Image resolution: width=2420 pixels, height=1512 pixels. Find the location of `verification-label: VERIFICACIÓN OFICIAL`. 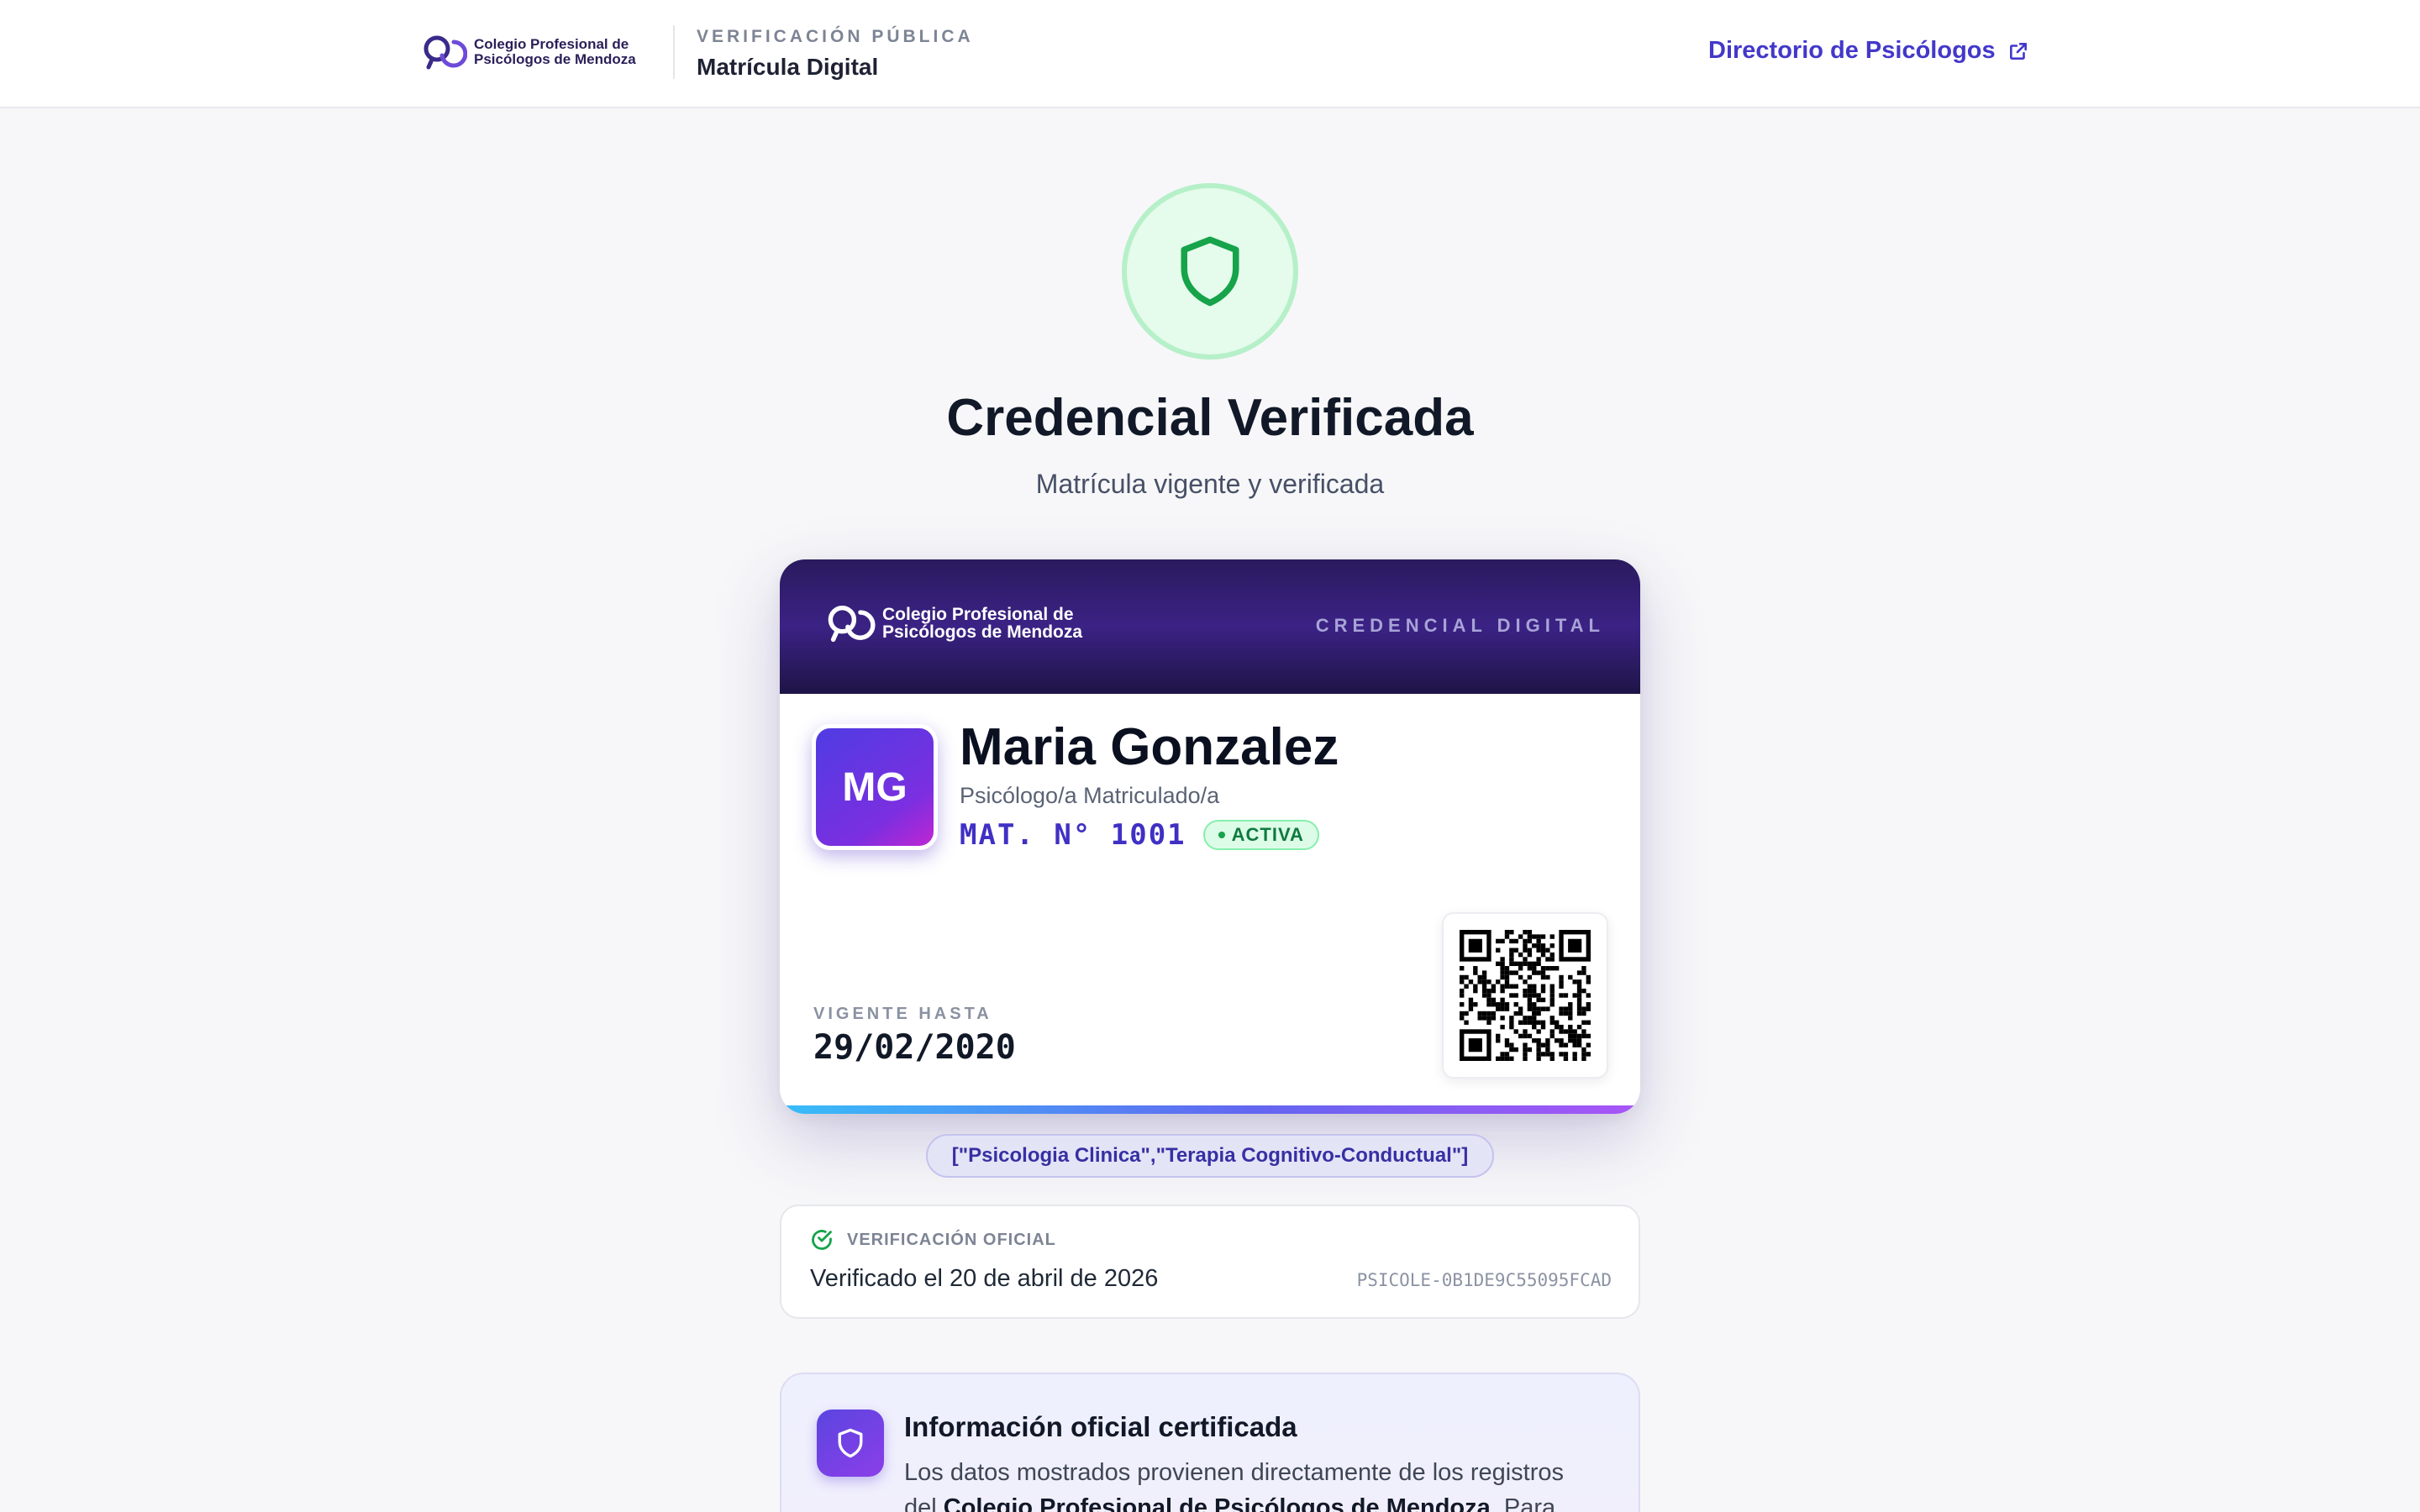

verification-label: VERIFICACIÓN OFICIAL is located at coordinates (952, 1239).